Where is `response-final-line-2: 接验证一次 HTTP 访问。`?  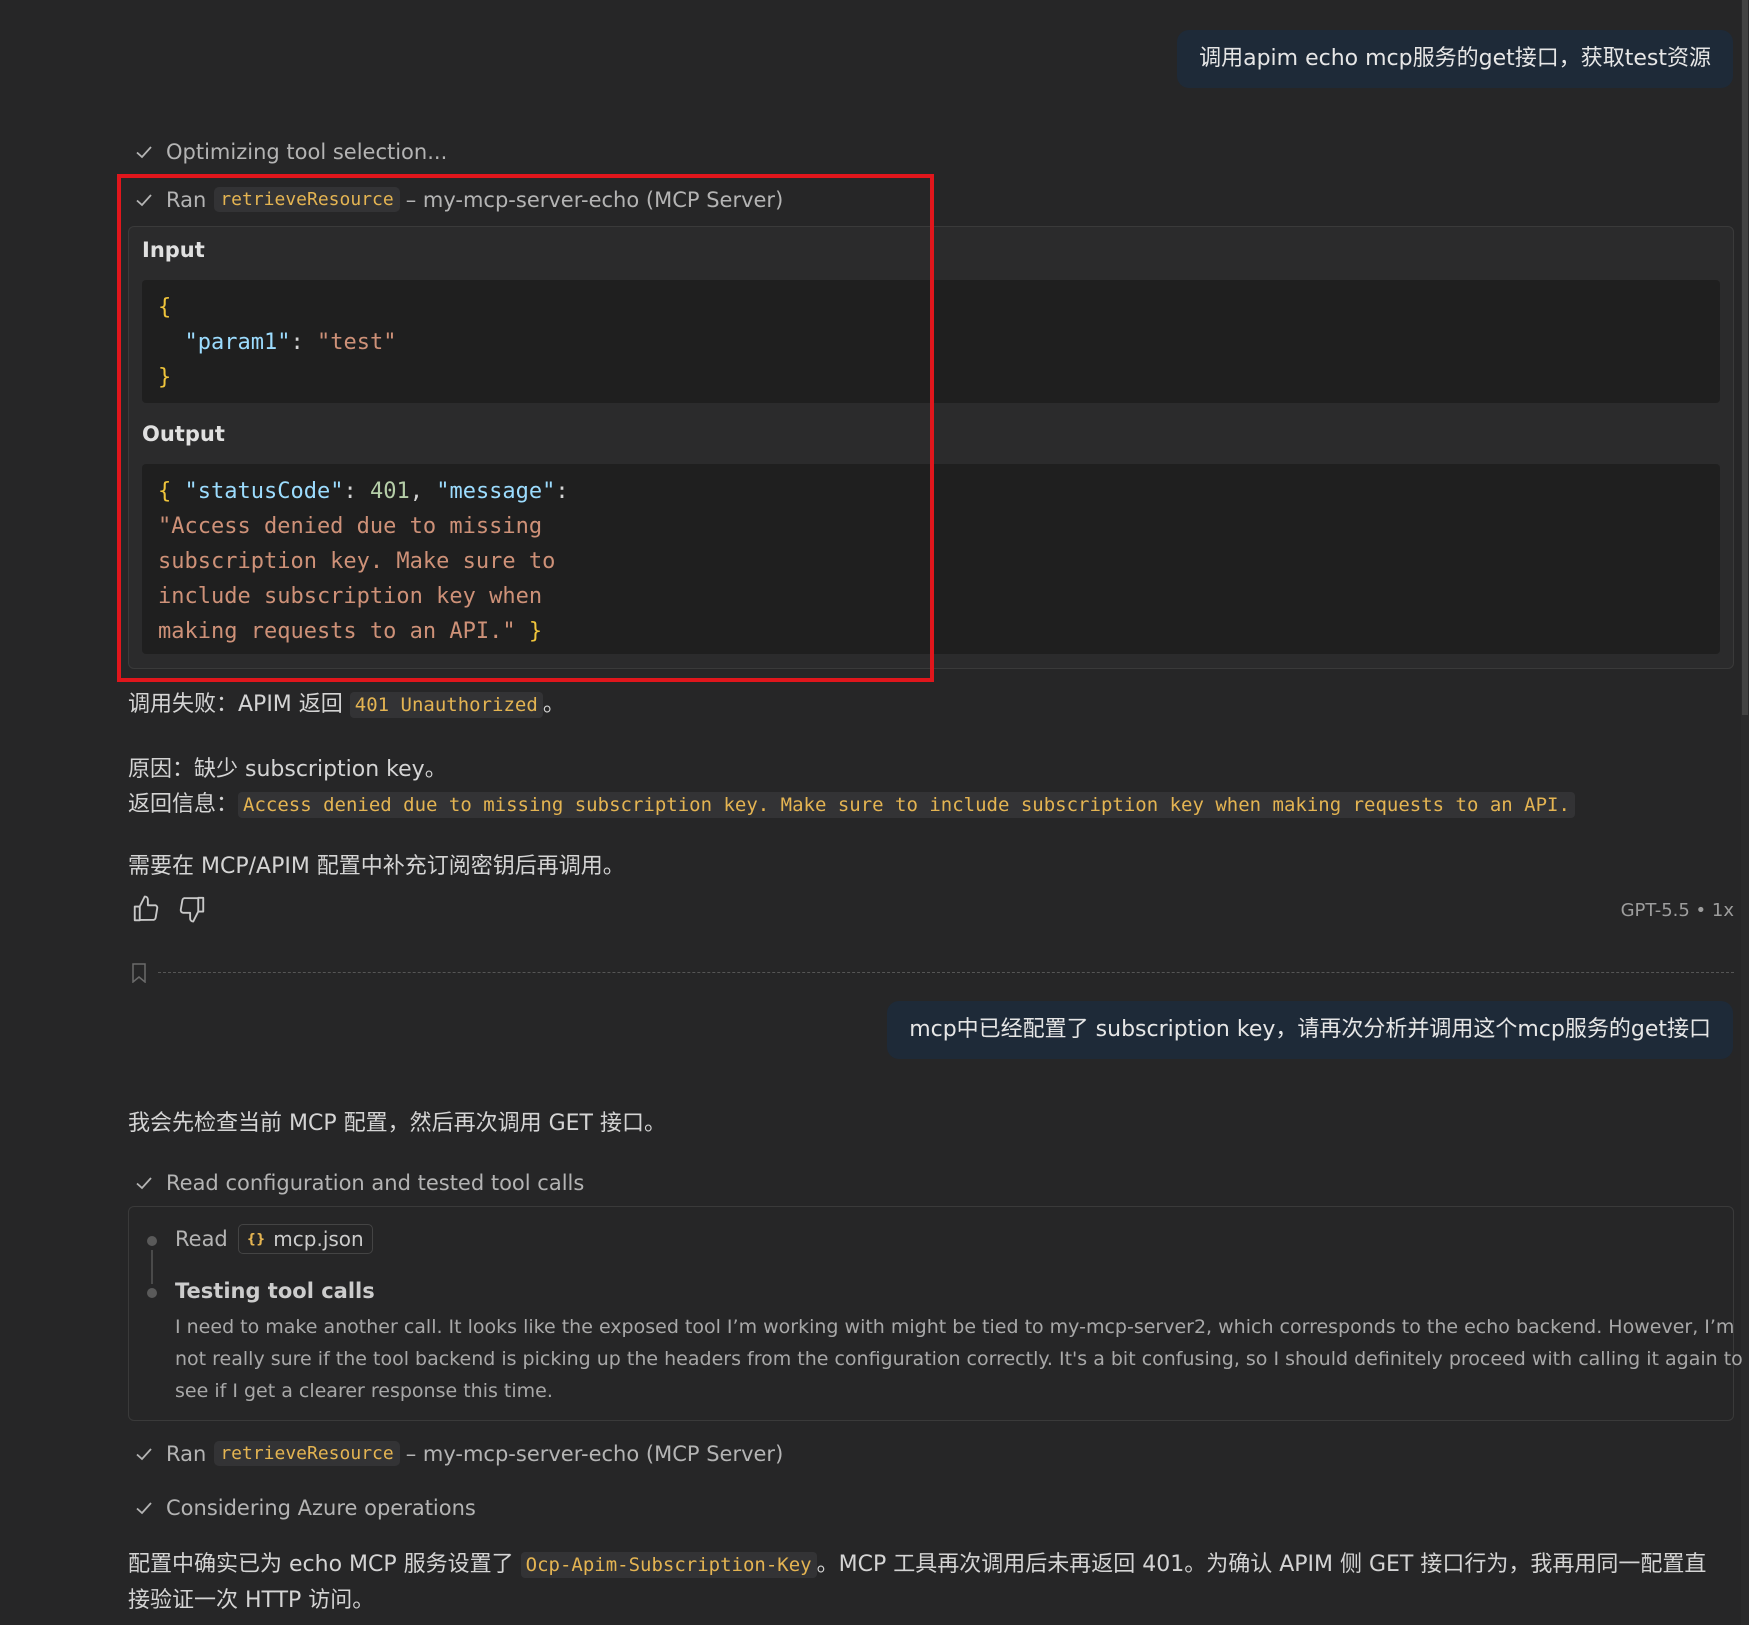
response-final-line-2: 接验证一次 HTTP 访问。 is located at coordinates (251, 1600).